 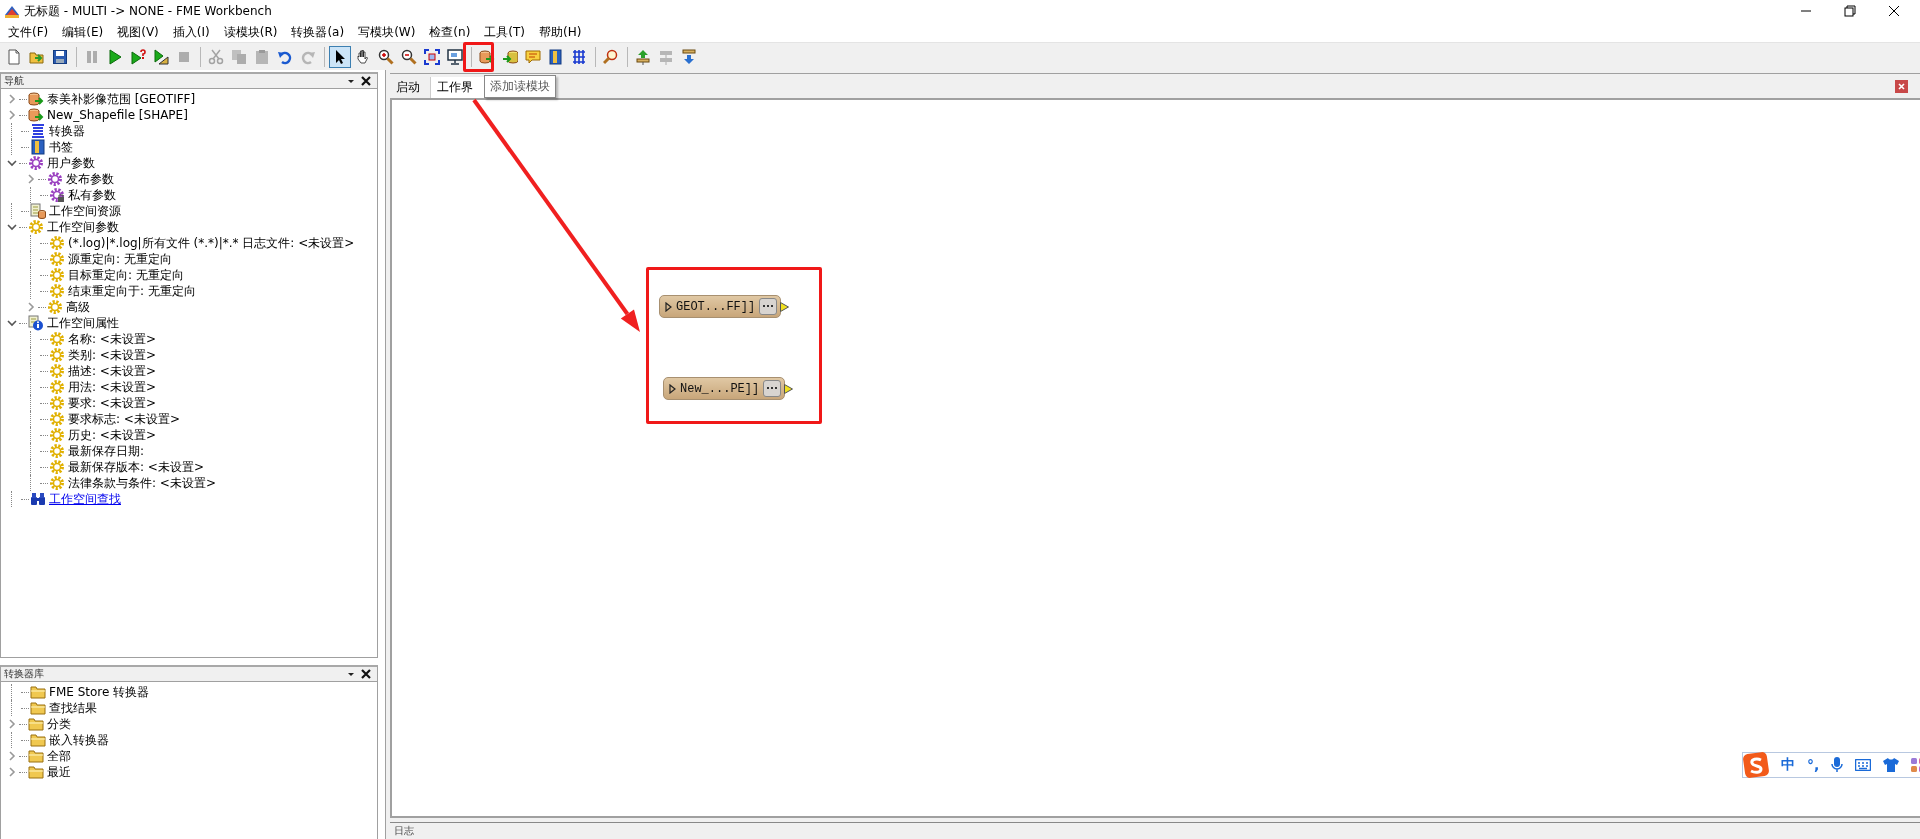 What do you see at coordinates (38, 131) in the screenshot?
I see `list-icon` at bounding box center [38, 131].